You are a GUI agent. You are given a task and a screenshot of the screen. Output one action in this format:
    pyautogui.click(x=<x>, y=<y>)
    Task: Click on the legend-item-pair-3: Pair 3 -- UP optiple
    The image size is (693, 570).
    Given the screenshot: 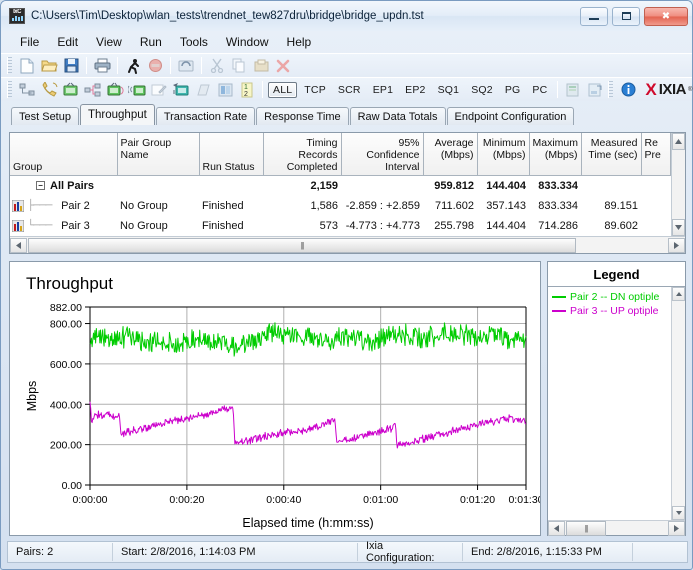 What is the action you would take?
    pyautogui.click(x=611, y=311)
    